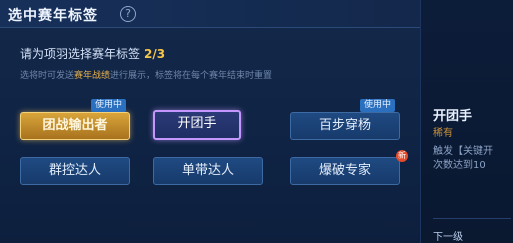  Describe the element at coordinates (345, 171) in the screenshot. I see `tag-button-demolition: 爆破专家` at that location.